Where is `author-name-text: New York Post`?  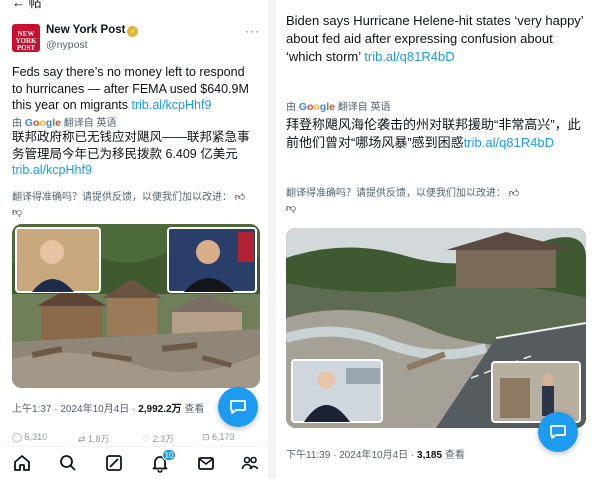
author-name-text: New York Post is located at coordinates (86, 30).